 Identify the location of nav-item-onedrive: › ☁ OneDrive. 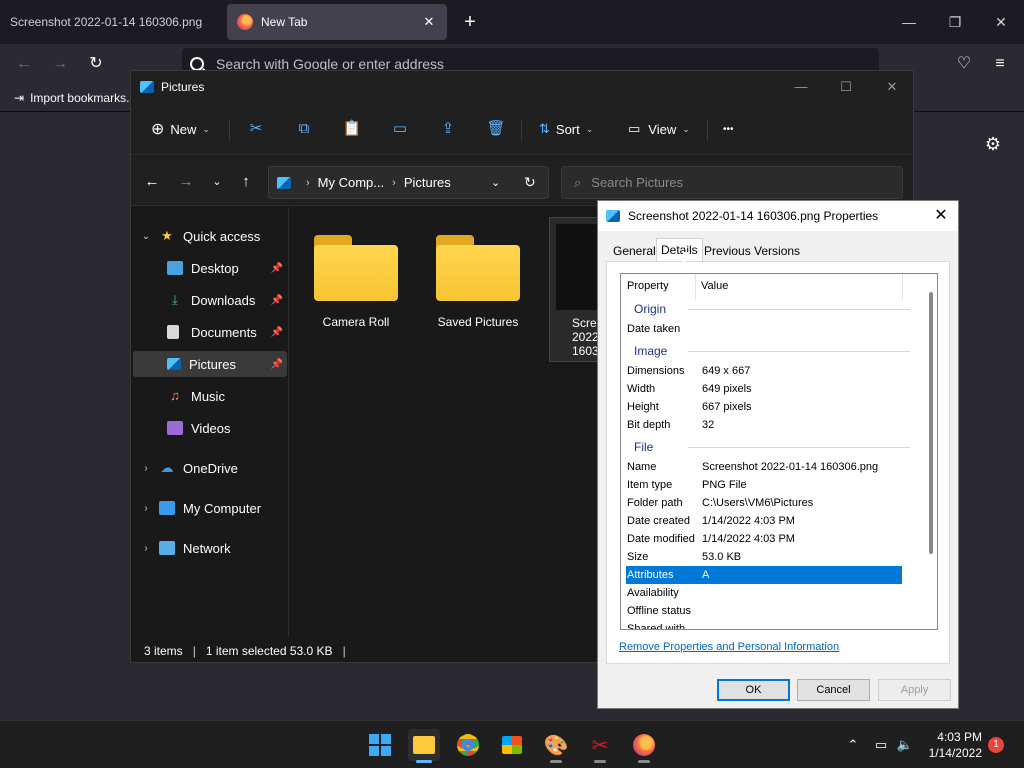
(209, 468).